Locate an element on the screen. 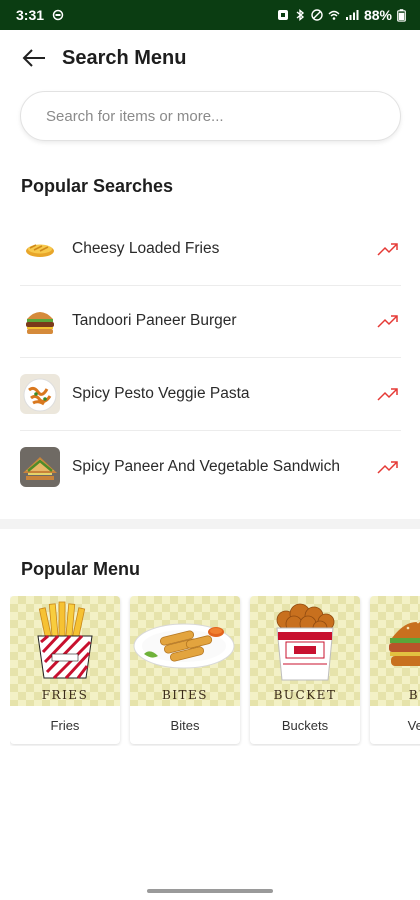  popular-search-item: Spicy Paneer And Vegetable Sandwich is located at coordinates (210, 467).